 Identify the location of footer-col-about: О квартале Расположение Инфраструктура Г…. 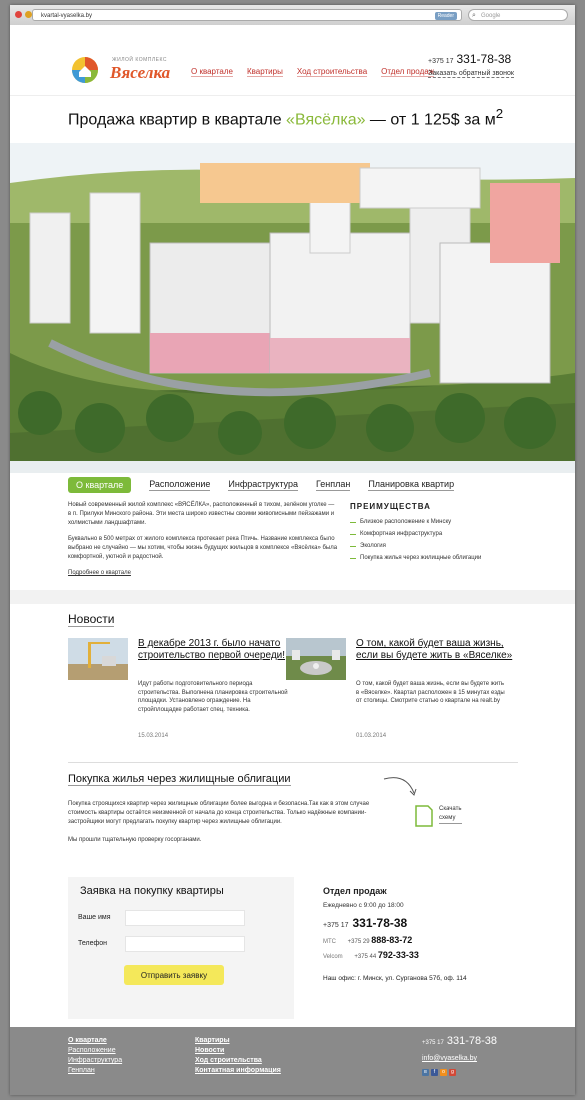
(95, 1057).